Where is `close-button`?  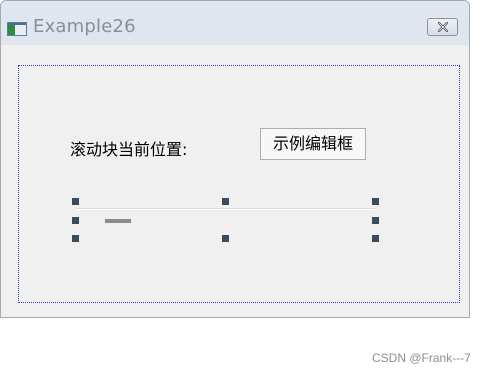
close-button is located at coordinates (442, 27).